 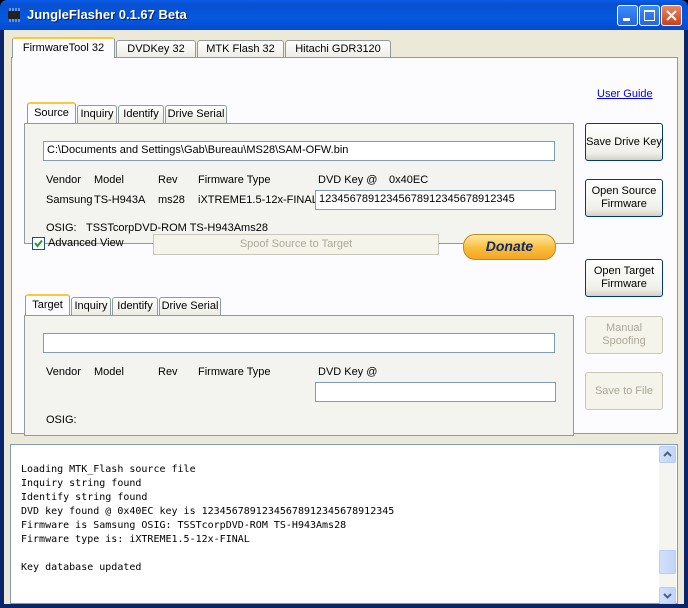 I want to click on target-dvdkey-label: DVD Key @, so click(x=348, y=372).